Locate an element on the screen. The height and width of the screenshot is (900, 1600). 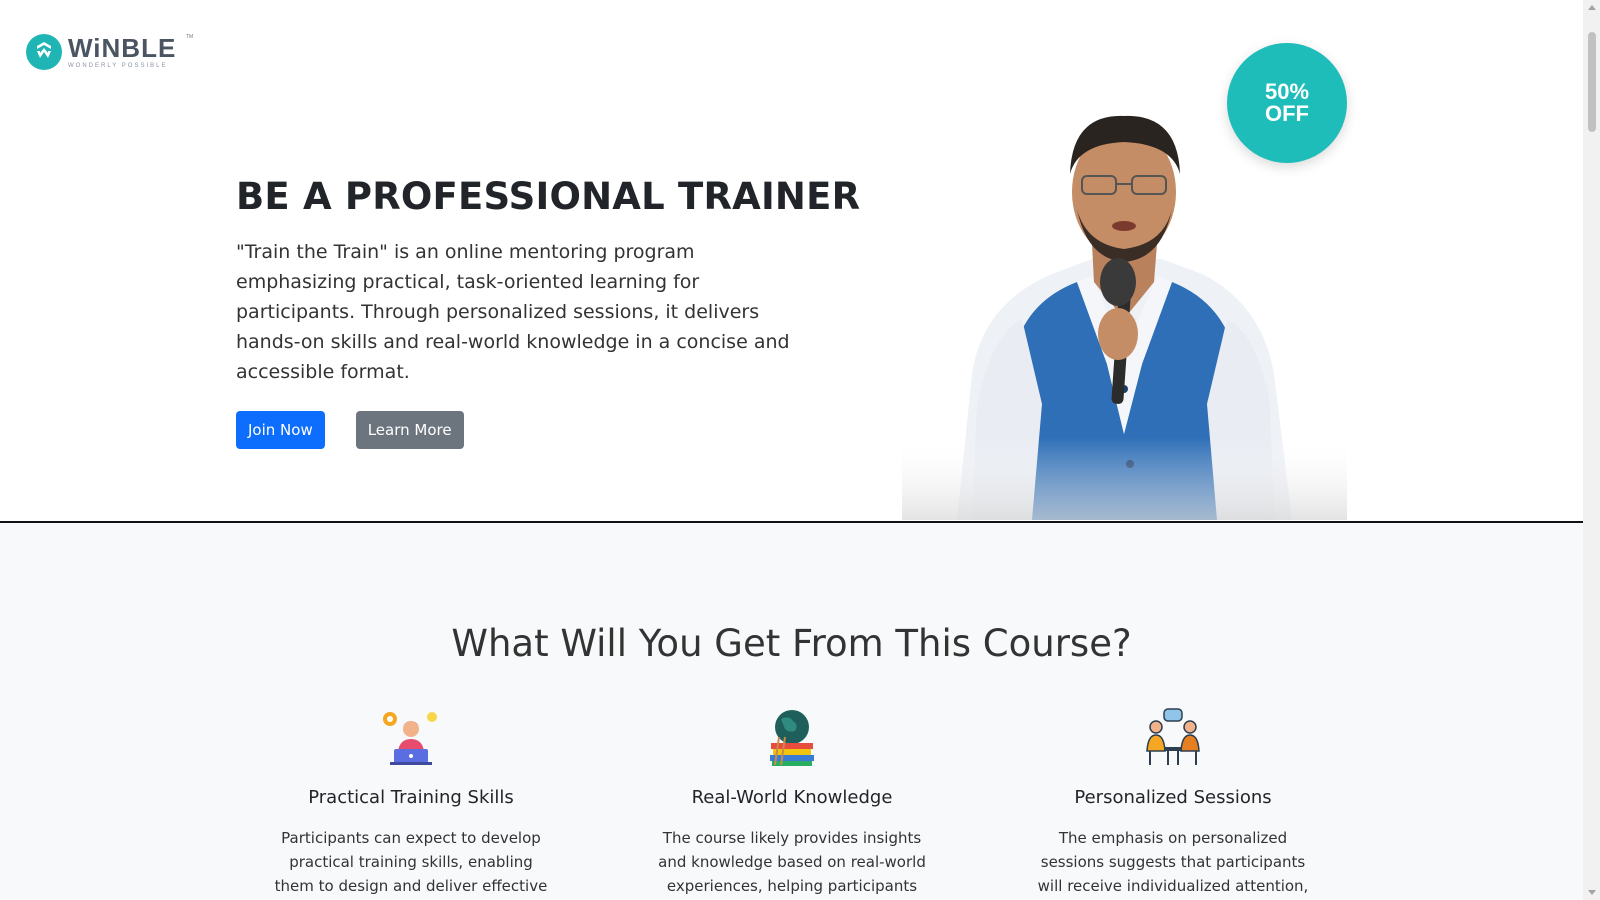
scroll-down-icon is located at coordinates (1592, 892).